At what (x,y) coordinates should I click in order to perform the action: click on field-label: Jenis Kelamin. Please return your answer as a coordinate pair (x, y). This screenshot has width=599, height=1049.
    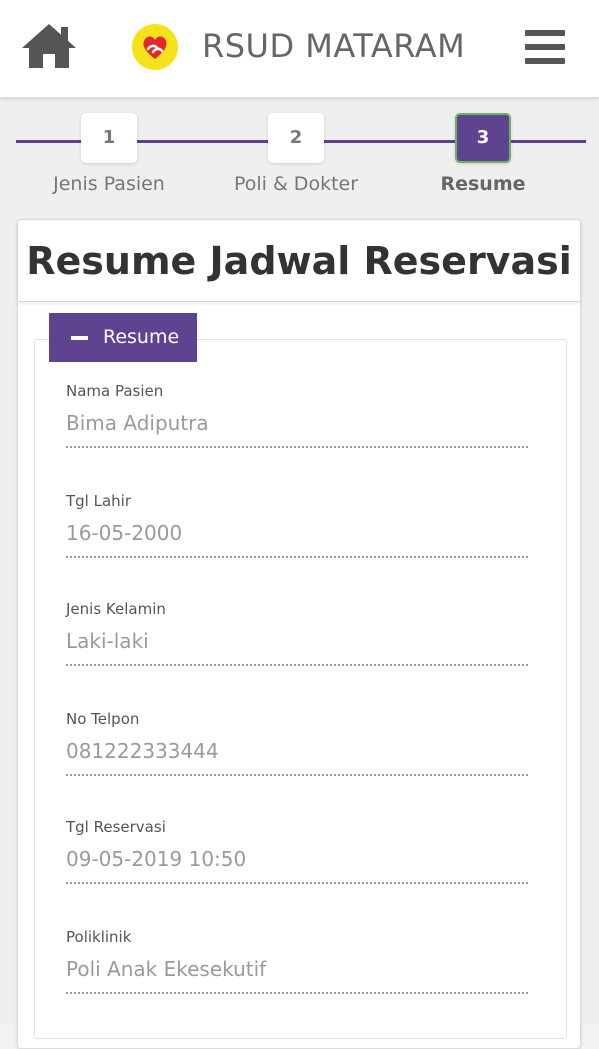
    Looking at the image, I should click on (116, 609).